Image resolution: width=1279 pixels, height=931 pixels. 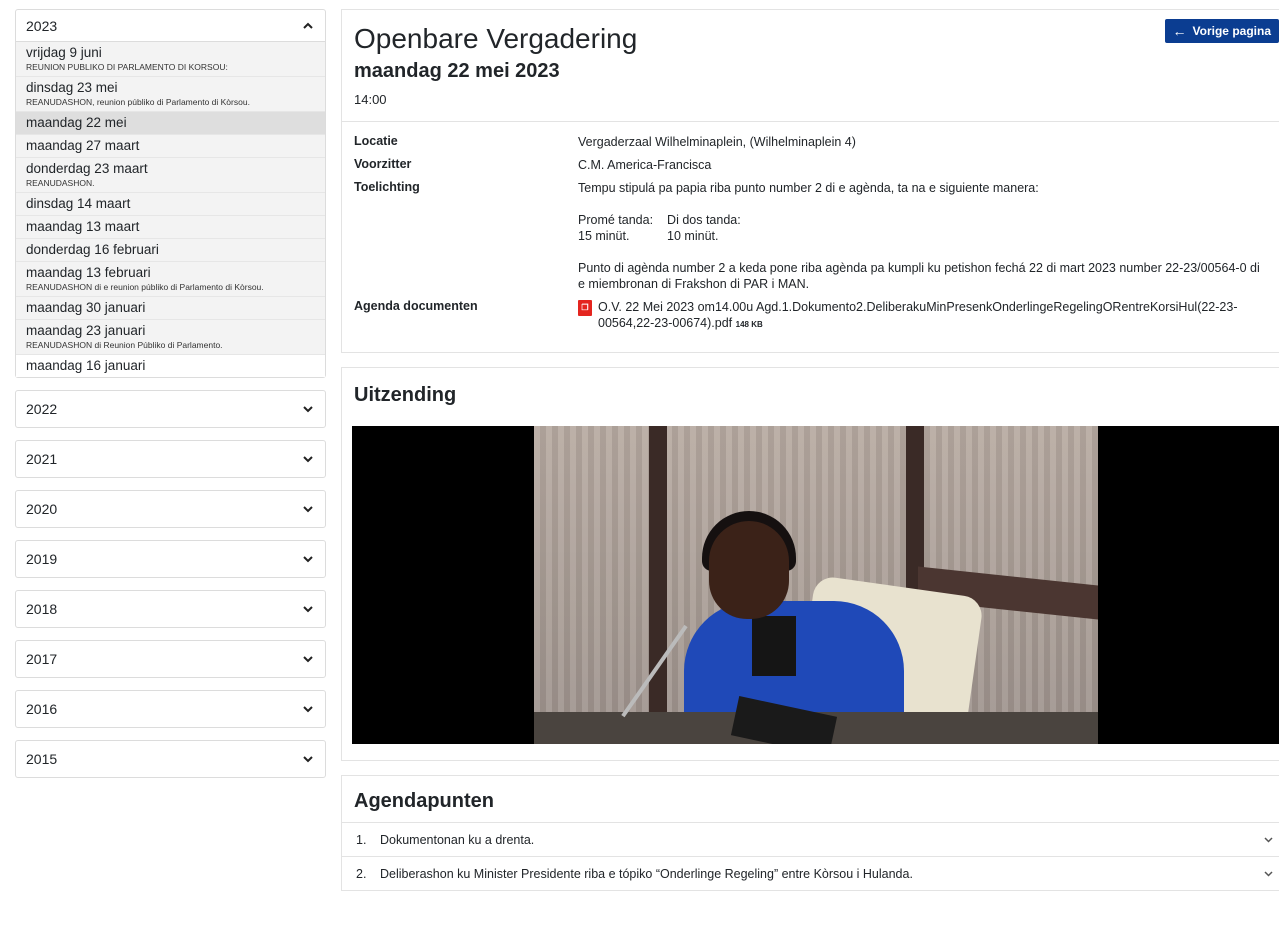 I want to click on meeting-date-label: donderdag 16 februari, so click(x=92, y=249).